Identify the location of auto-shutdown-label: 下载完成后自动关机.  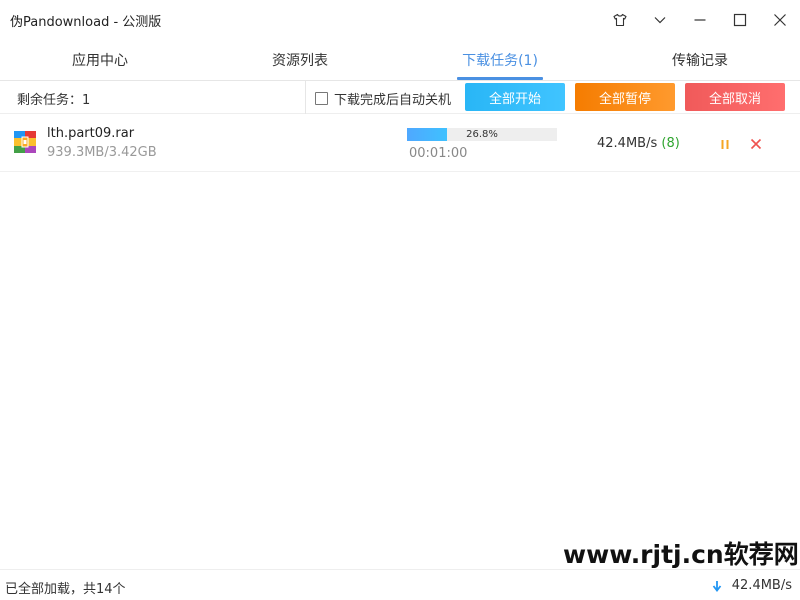
(393, 100).